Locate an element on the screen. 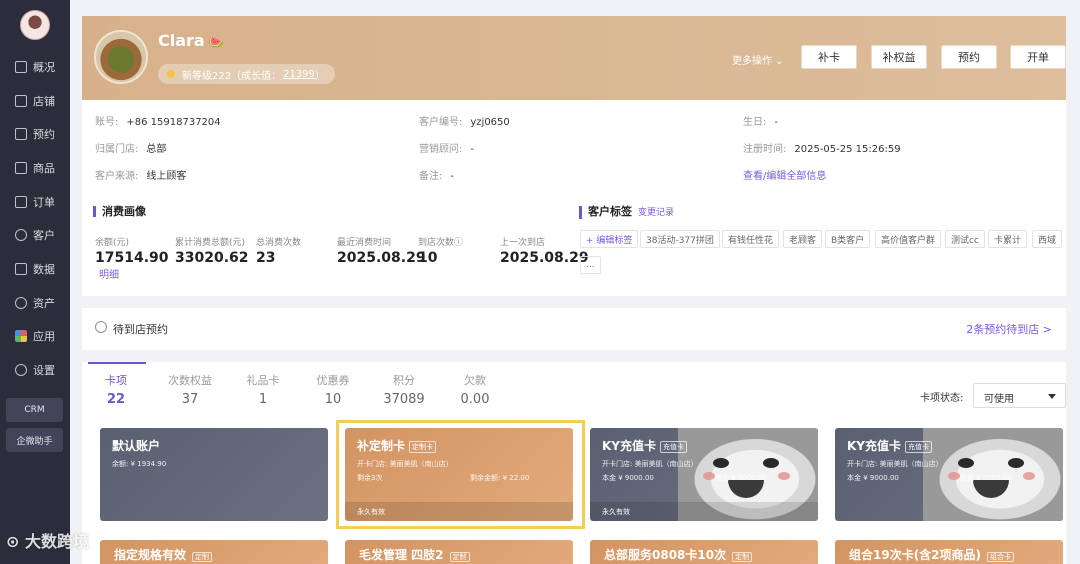  customer-name: Clara 🍉 is located at coordinates (191, 40).